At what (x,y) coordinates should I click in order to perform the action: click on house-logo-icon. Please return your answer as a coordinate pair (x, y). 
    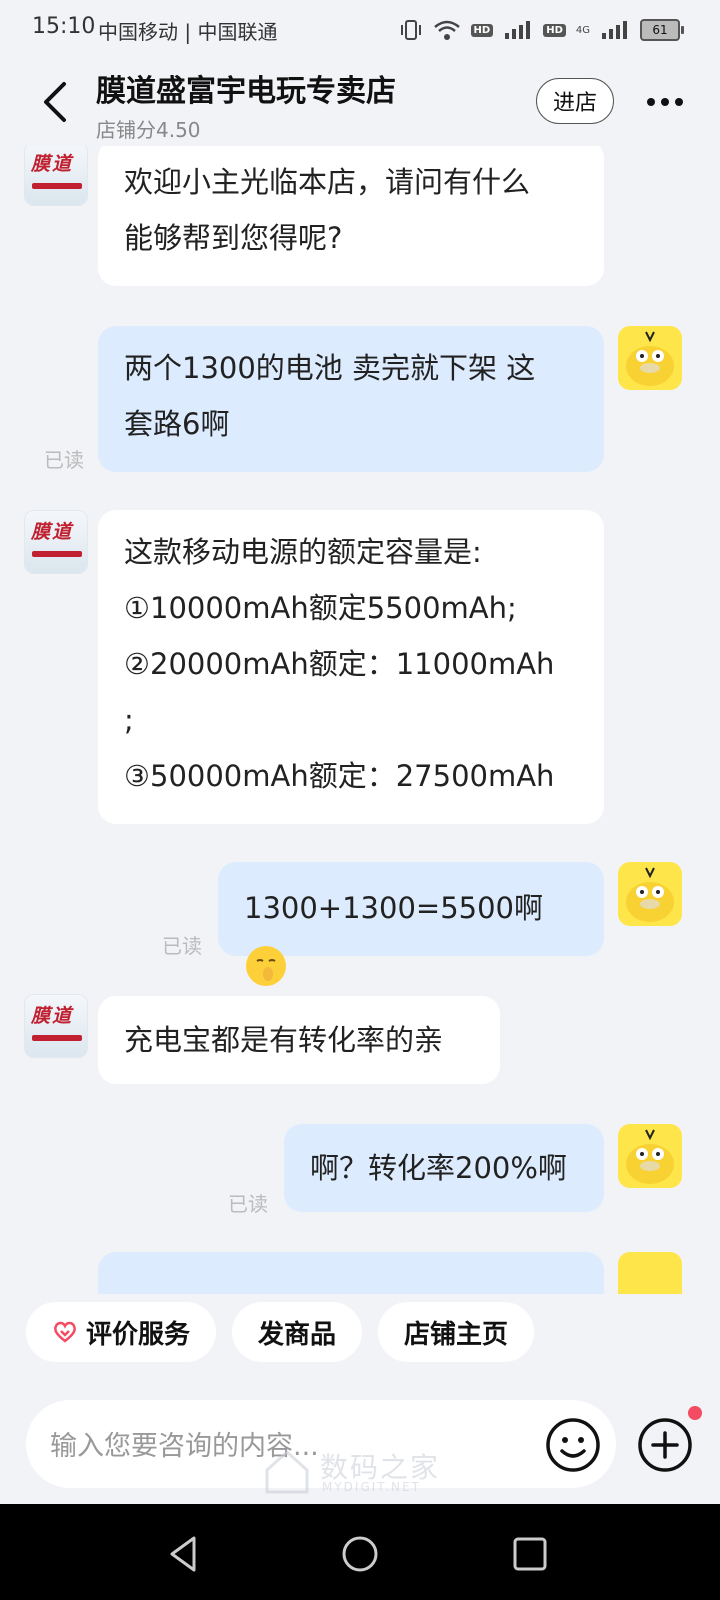
    Looking at the image, I should click on (287, 1471).